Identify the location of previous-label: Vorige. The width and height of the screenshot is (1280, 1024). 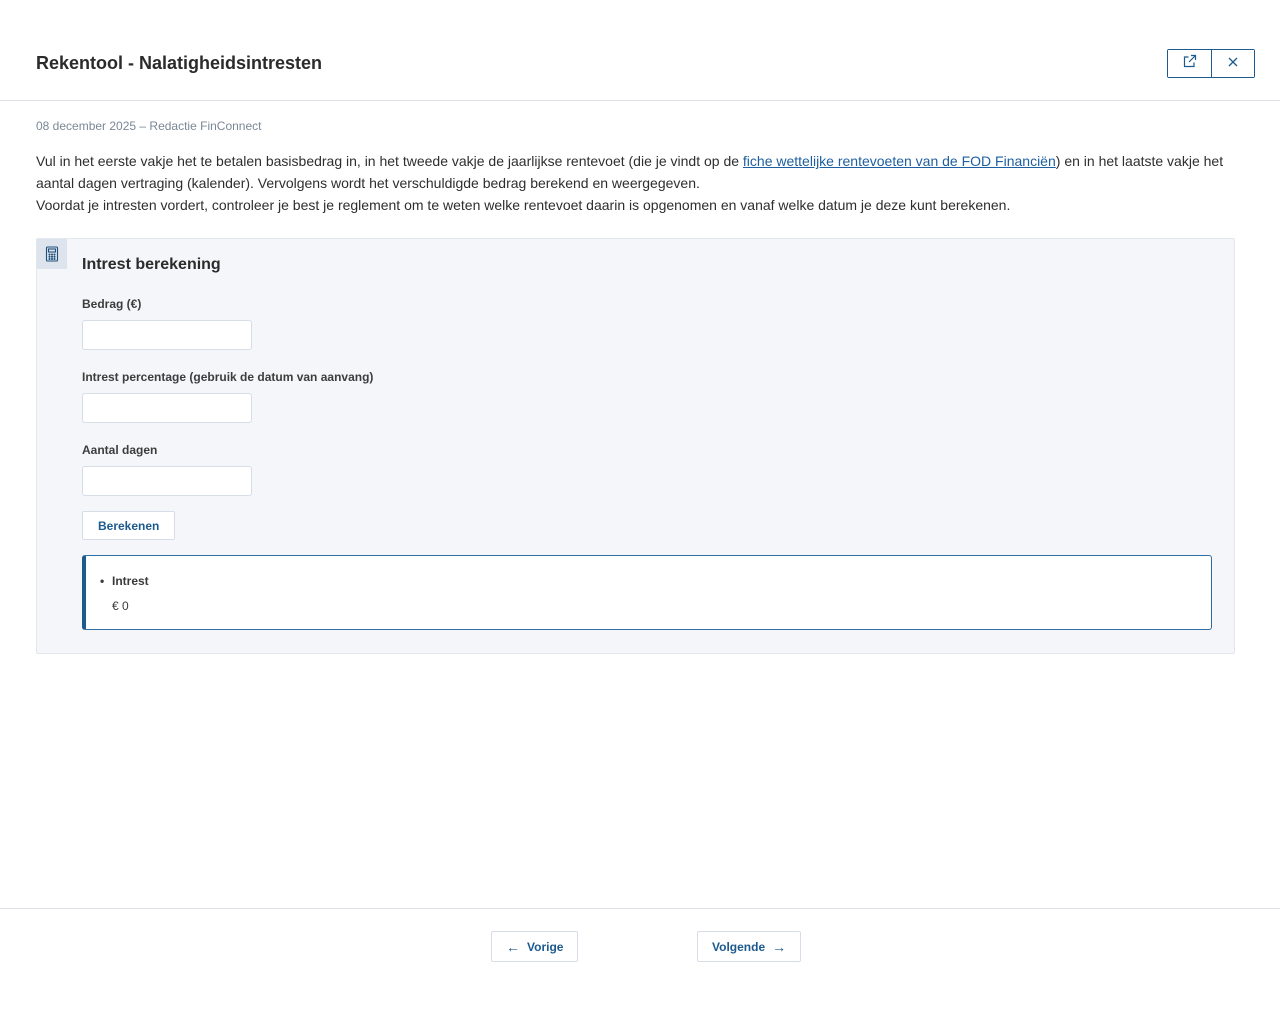
(545, 946).